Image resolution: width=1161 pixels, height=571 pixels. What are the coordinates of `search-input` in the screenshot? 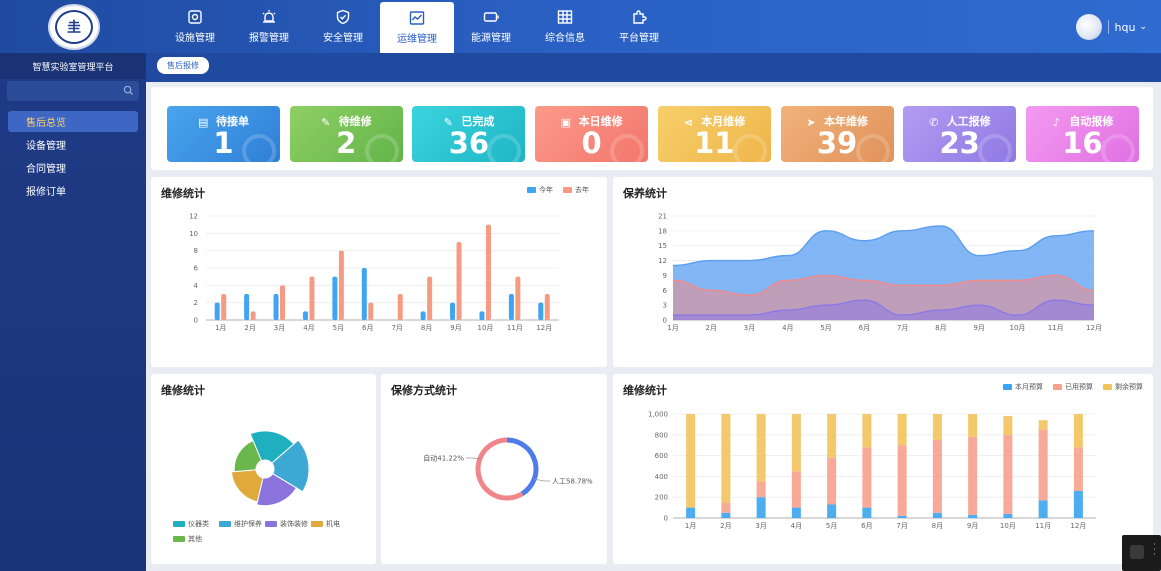 It's located at (73, 91).